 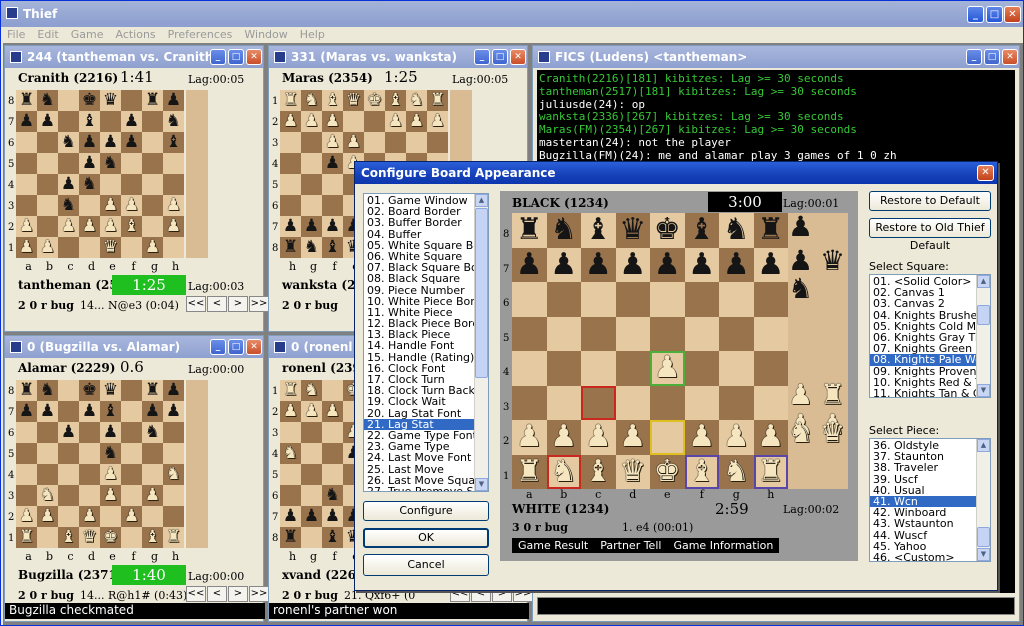 What do you see at coordinates (217, 594) in the screenshot?
I see `prev-move-button: <` at bounding box center [217, 594].